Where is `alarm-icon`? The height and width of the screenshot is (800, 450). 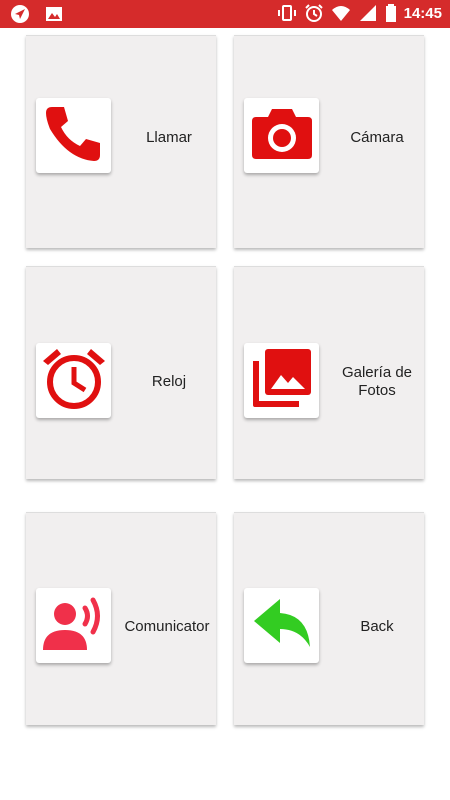 alarm-icon is located at coordinates (314, 13).